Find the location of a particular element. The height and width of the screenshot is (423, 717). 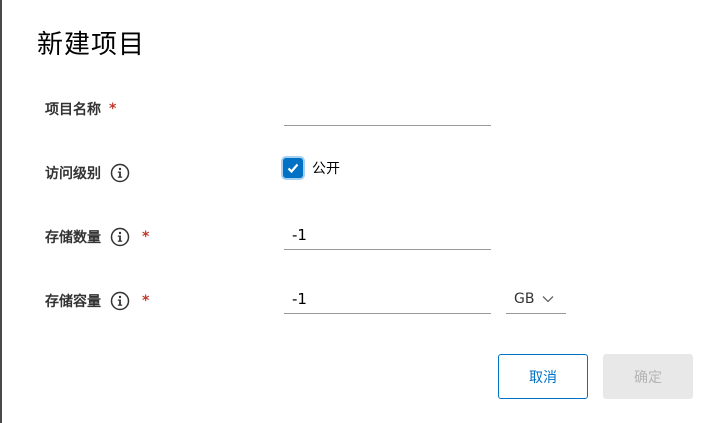

access-level-label-row: 访问级别 is located at coordinates (87, 173).